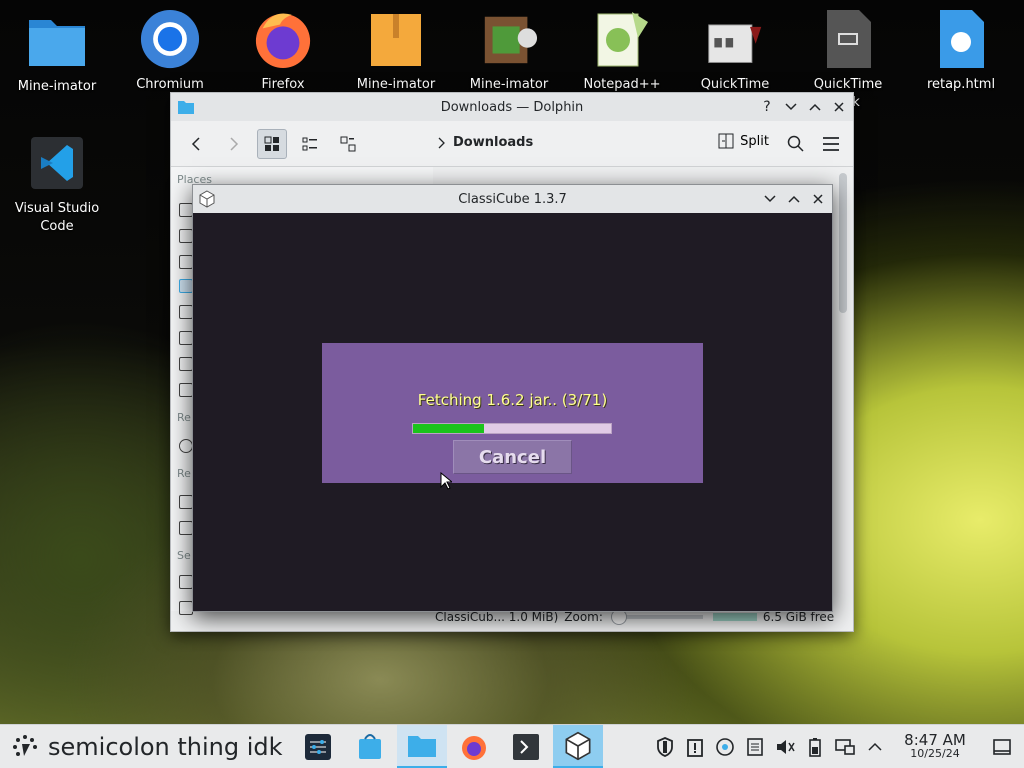 The width and height of the screenshot is (1024, 768). I want to click on discover-store-icon, so click(370, 746).